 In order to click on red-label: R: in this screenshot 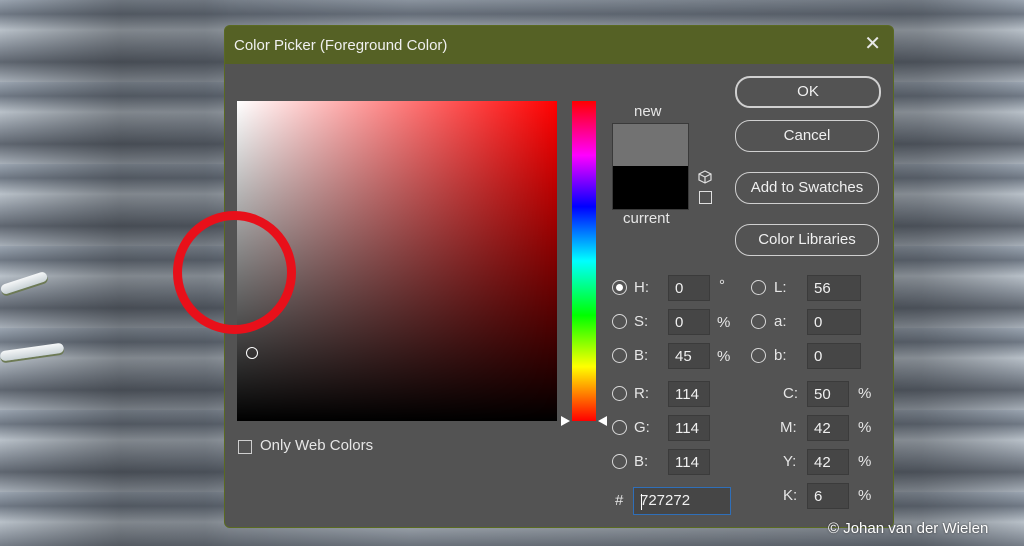, I will do `click(641, 393)`.